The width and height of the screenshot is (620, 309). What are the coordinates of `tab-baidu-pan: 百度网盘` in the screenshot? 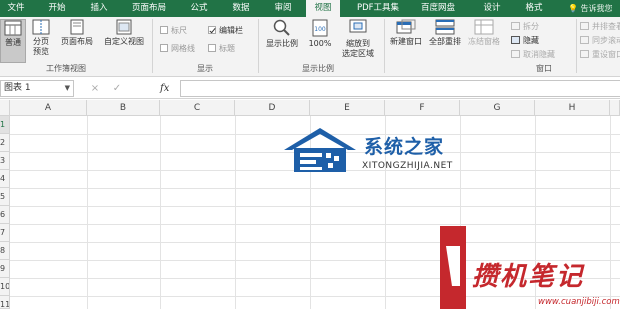 It's located at (438, 8).